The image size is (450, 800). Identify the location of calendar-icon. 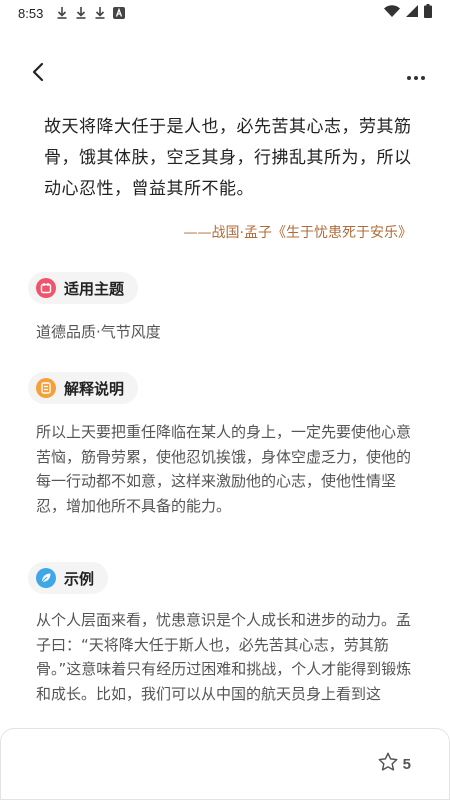
(46, 288).